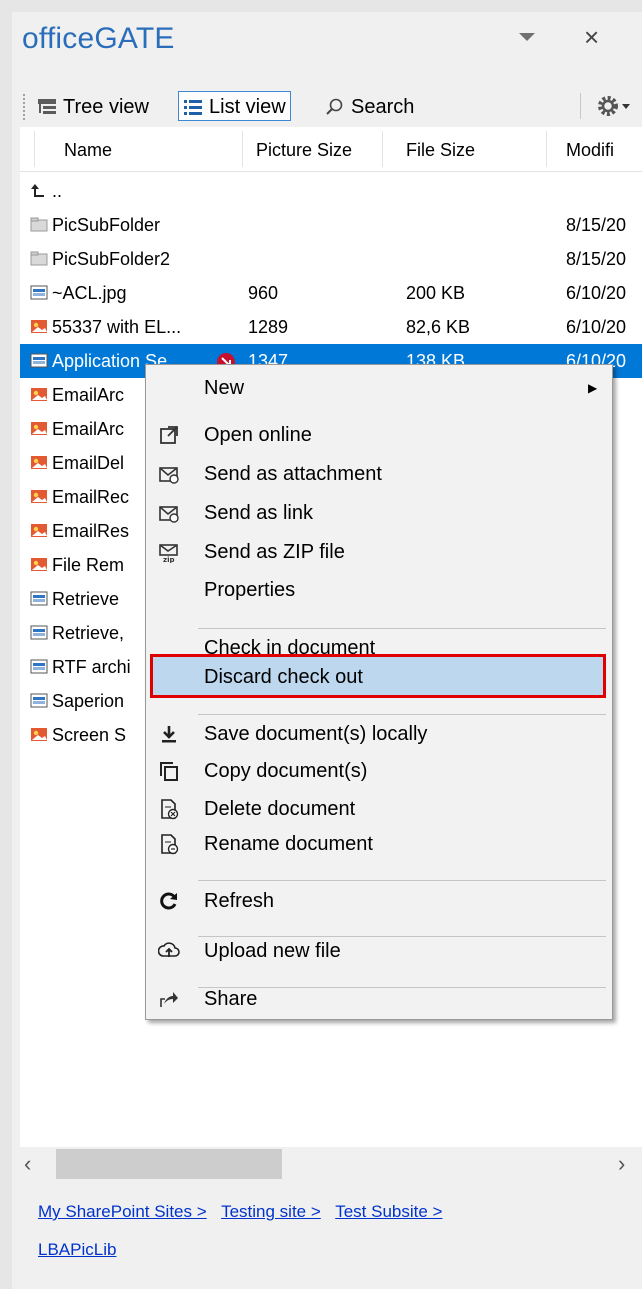 This screenshot has width=642, height=1289. I want to click on parent-folder-label: .., so click(57, 191).